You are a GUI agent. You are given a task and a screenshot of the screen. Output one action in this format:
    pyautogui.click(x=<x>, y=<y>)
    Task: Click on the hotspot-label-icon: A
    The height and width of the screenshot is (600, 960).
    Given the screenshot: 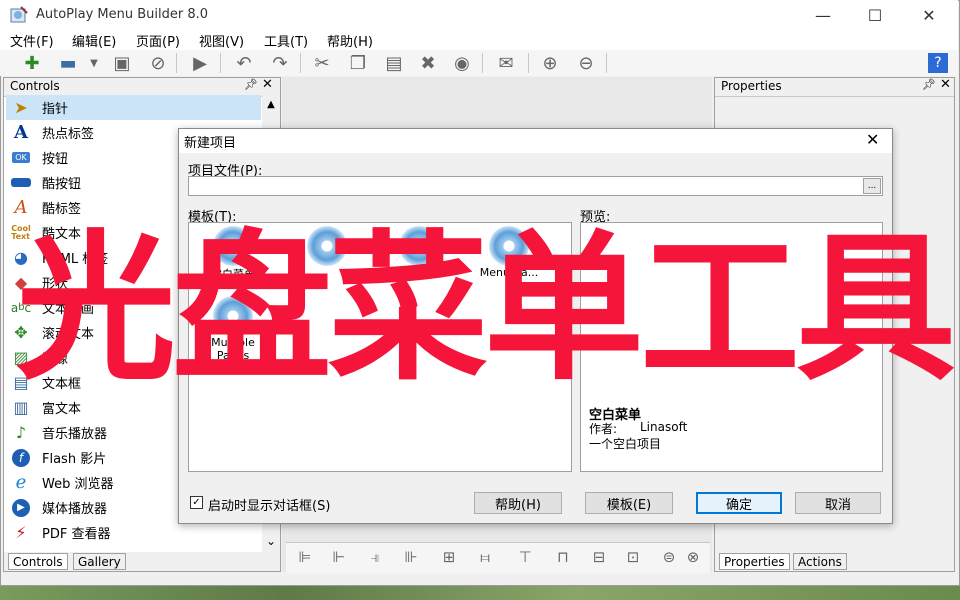 What is the action you would take?
    pyautogui.click(x=21, y=132)
    